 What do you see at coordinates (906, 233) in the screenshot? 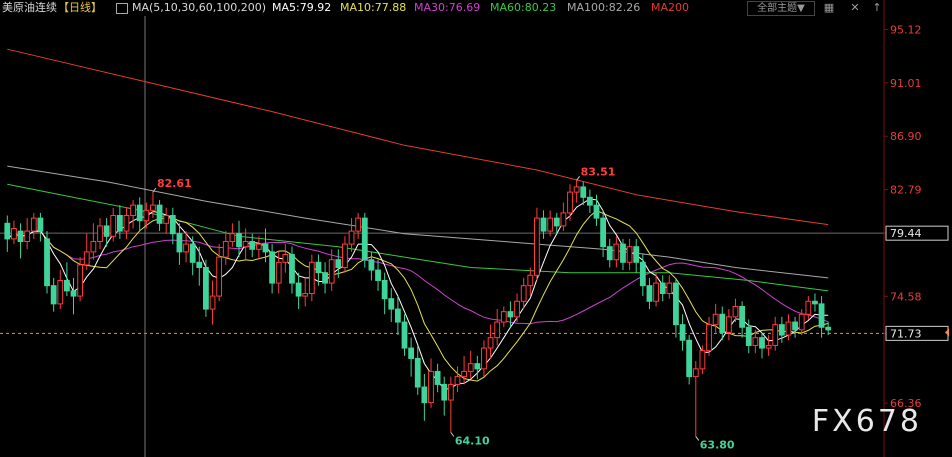
I see `price-tag-label: 79.44` at bounding box center [906, 233].